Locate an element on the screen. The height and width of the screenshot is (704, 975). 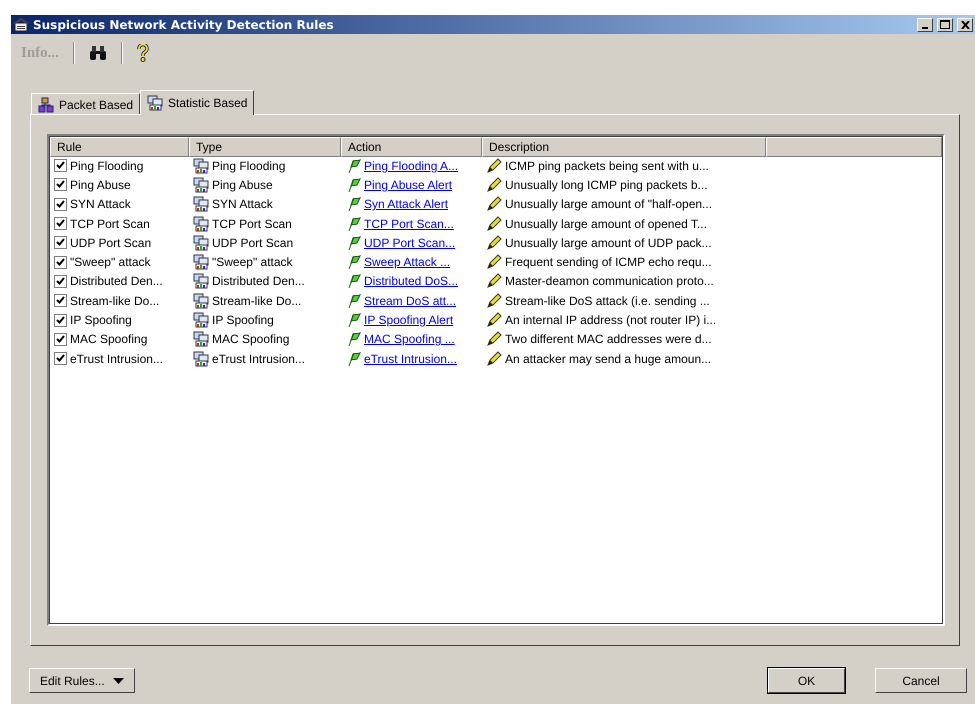
network-nodes-icon is located at coordinates (46, 104).